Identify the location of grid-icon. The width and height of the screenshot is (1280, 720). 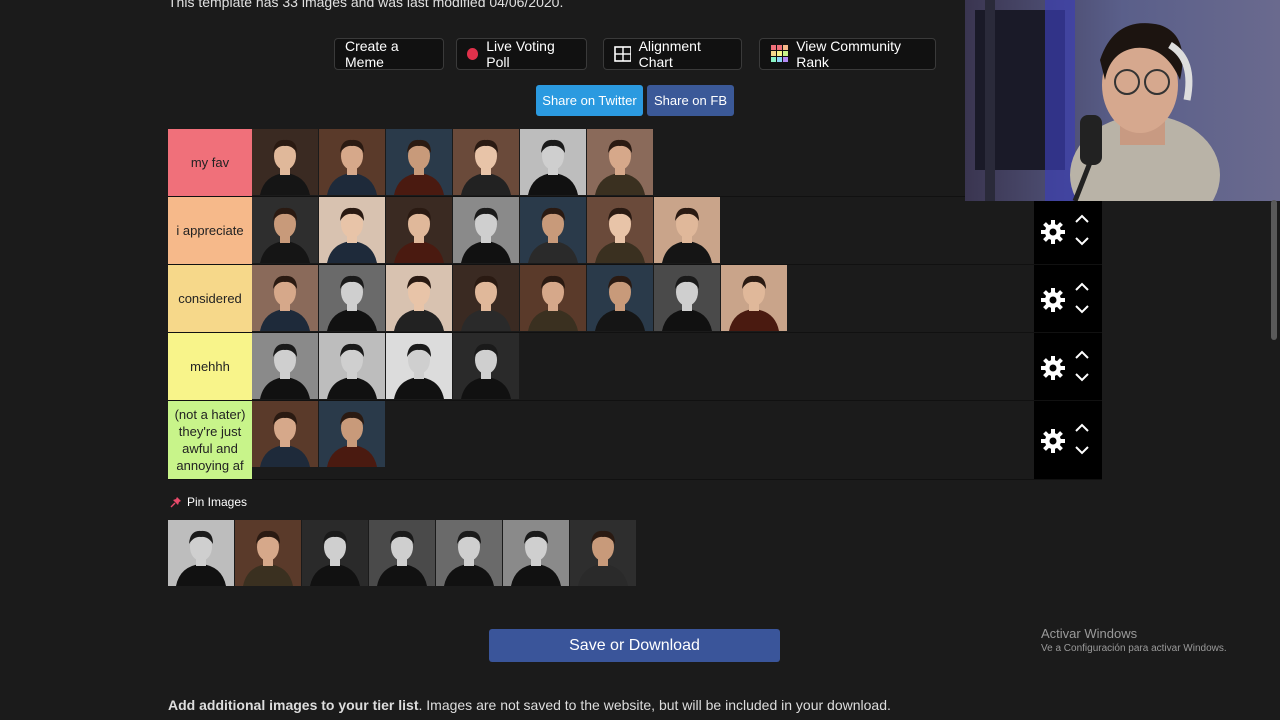
(622, 54).